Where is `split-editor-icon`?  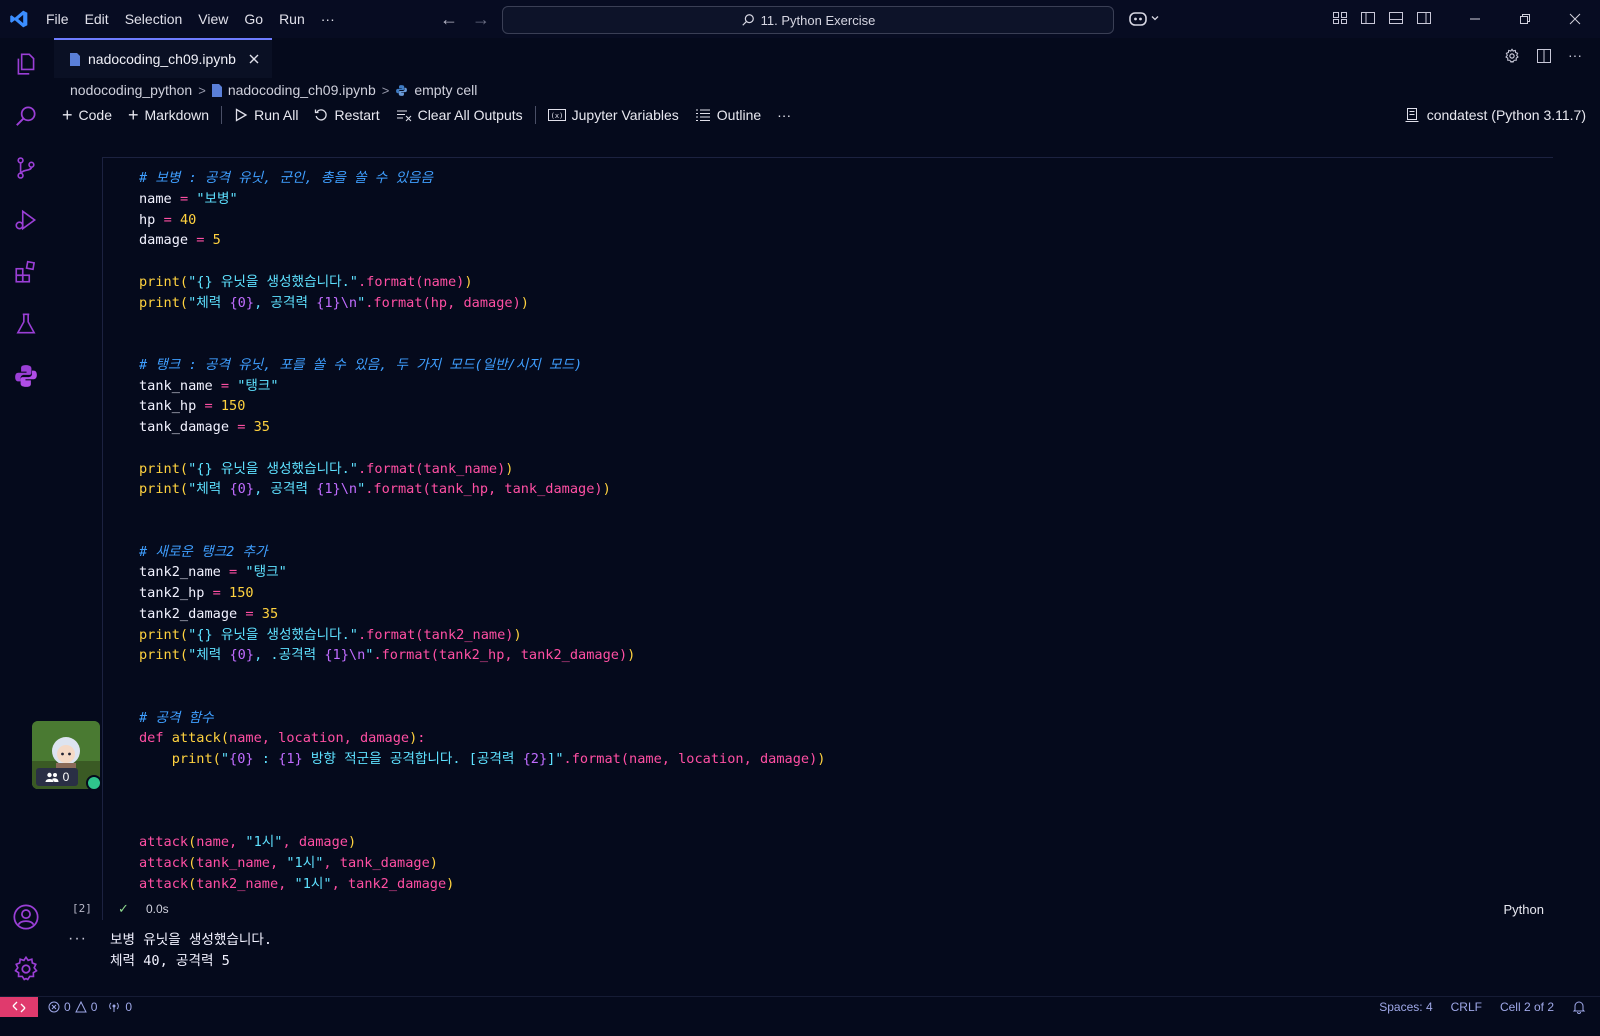 split-editor-icon is located at coordinates (1544, 56).